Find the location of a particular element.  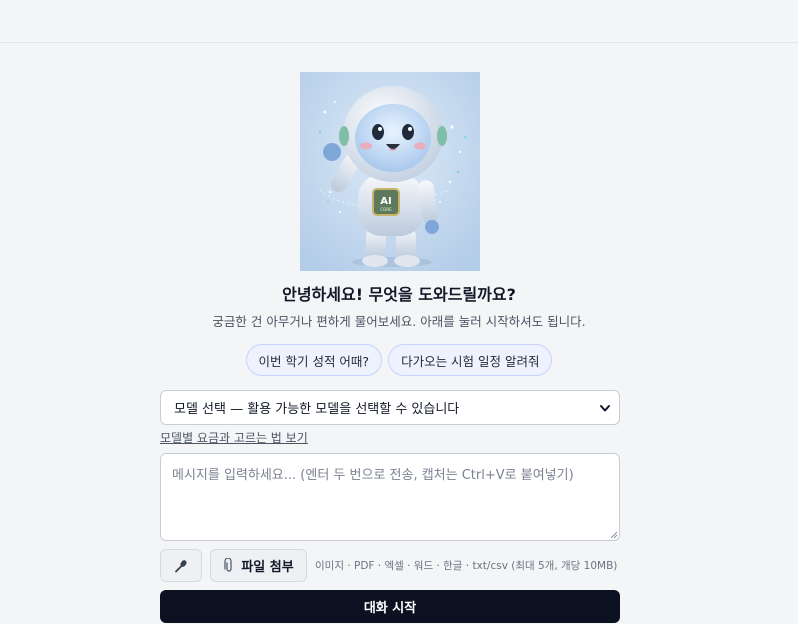

microphone-button is located at coordinates (181, 565).